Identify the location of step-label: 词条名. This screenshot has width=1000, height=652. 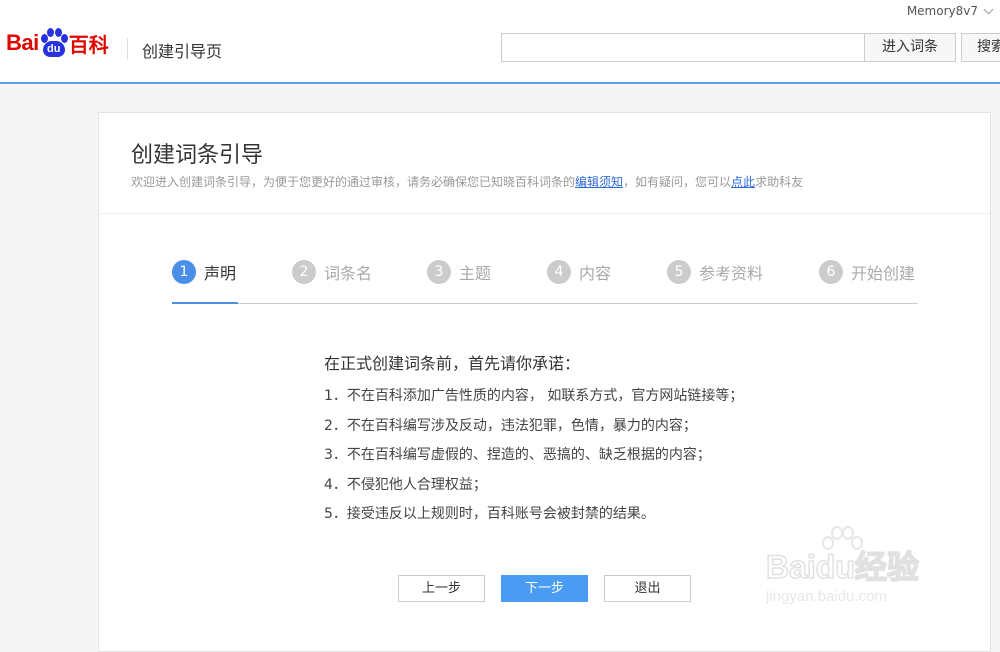
(348, 273).